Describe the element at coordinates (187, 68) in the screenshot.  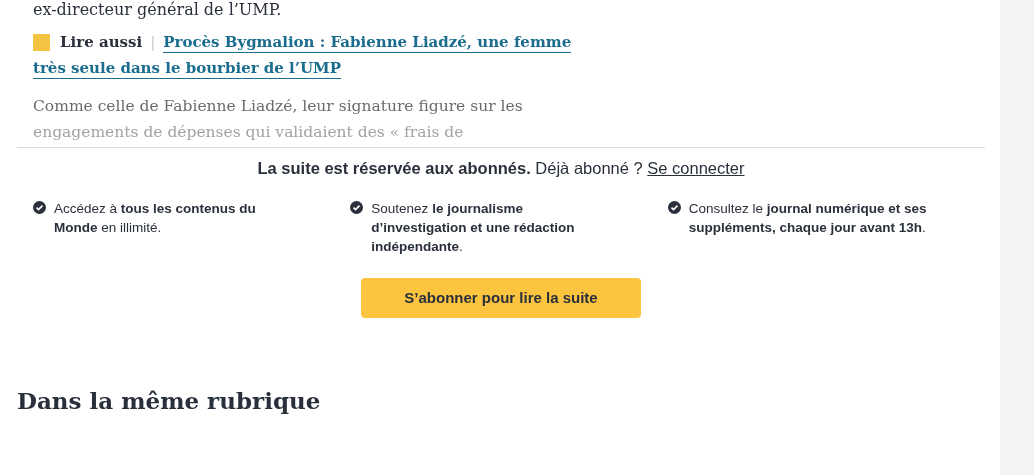
I see `related-article-link: très seule dans le bourbier de l’UMP` at that location.